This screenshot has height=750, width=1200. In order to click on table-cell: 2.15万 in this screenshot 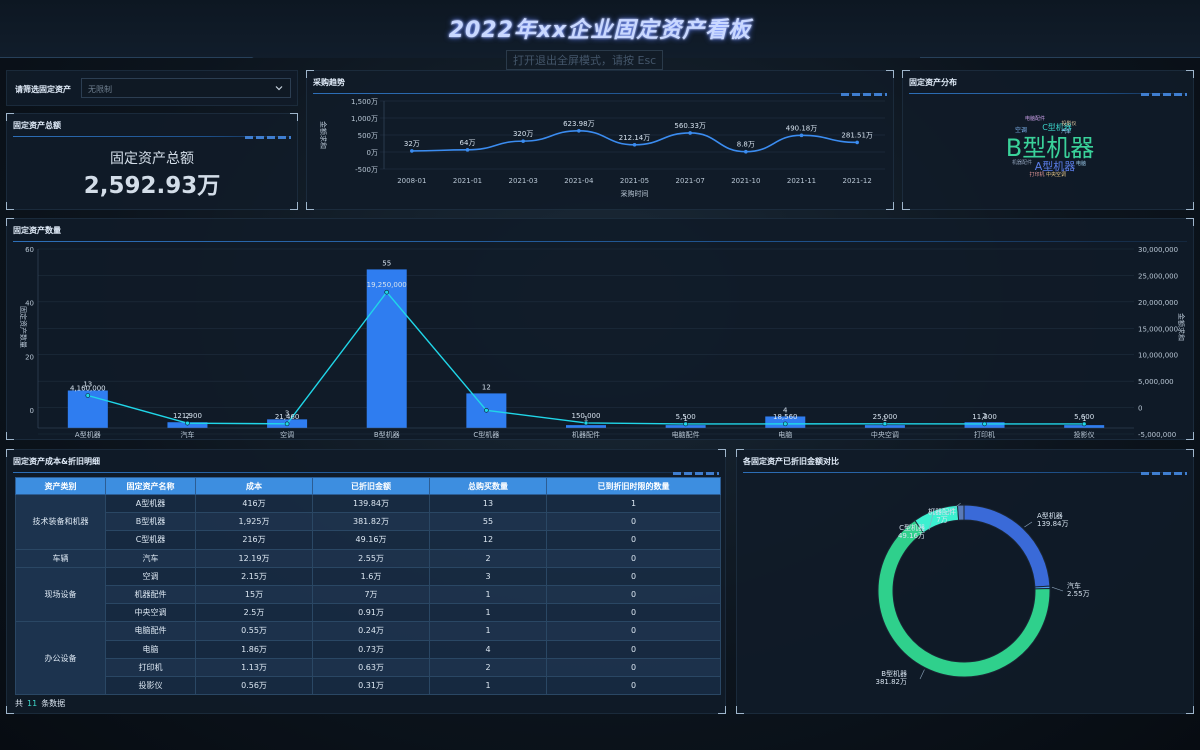, I will do `click(254, 576)`.